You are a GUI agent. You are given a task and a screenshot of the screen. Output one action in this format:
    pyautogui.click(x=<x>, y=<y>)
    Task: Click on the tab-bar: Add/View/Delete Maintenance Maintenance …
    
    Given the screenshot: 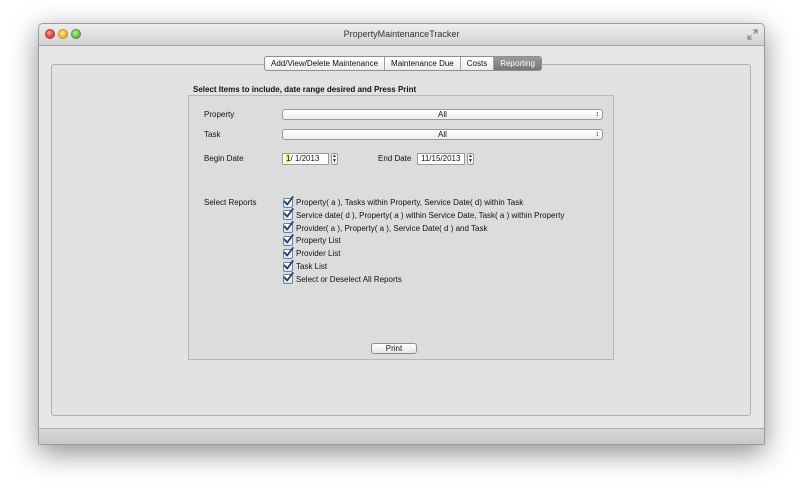 What is the action you would take?
    pyautogui.click(x=403, y=63)
    